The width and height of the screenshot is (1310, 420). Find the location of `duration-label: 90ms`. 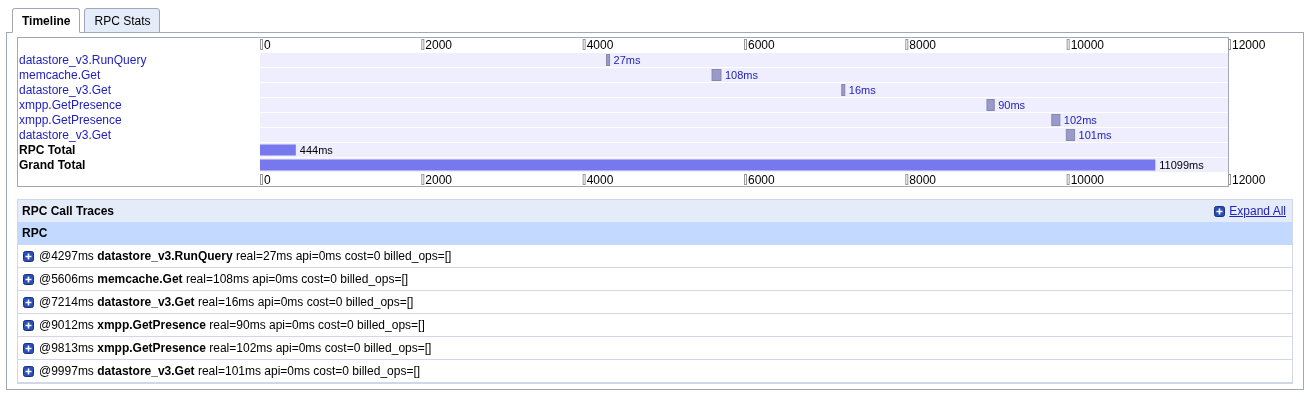

duration-label: 90ms is located at coordinates (1012, 105).